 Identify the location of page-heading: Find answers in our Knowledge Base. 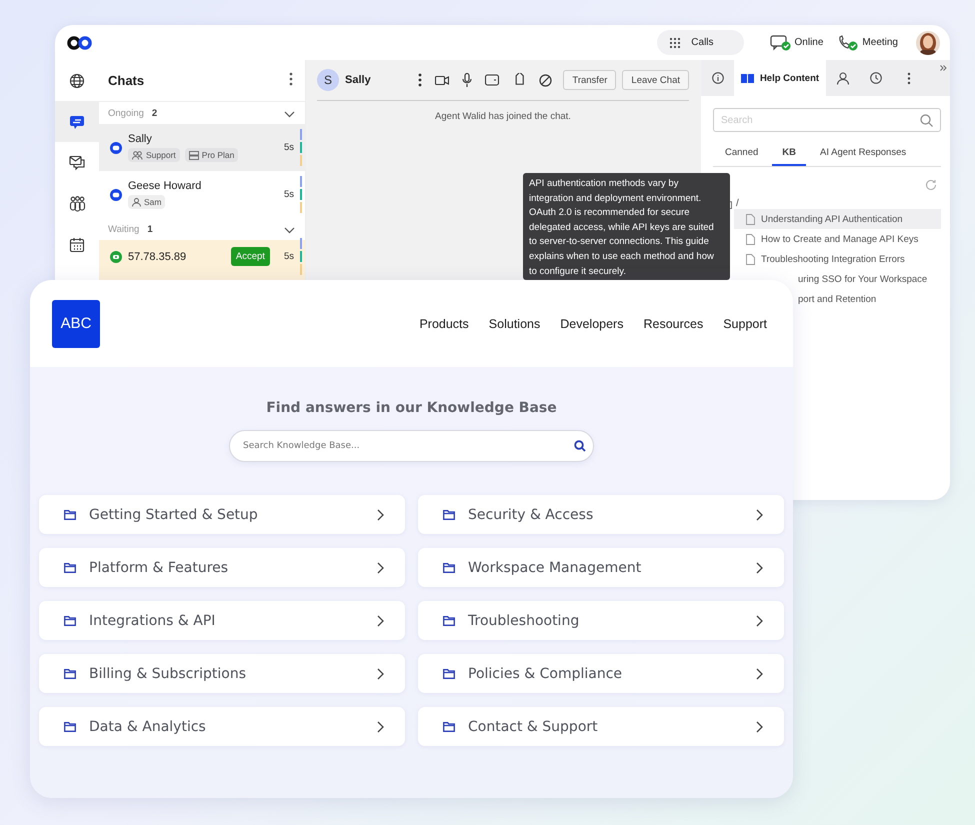
(411, 408).